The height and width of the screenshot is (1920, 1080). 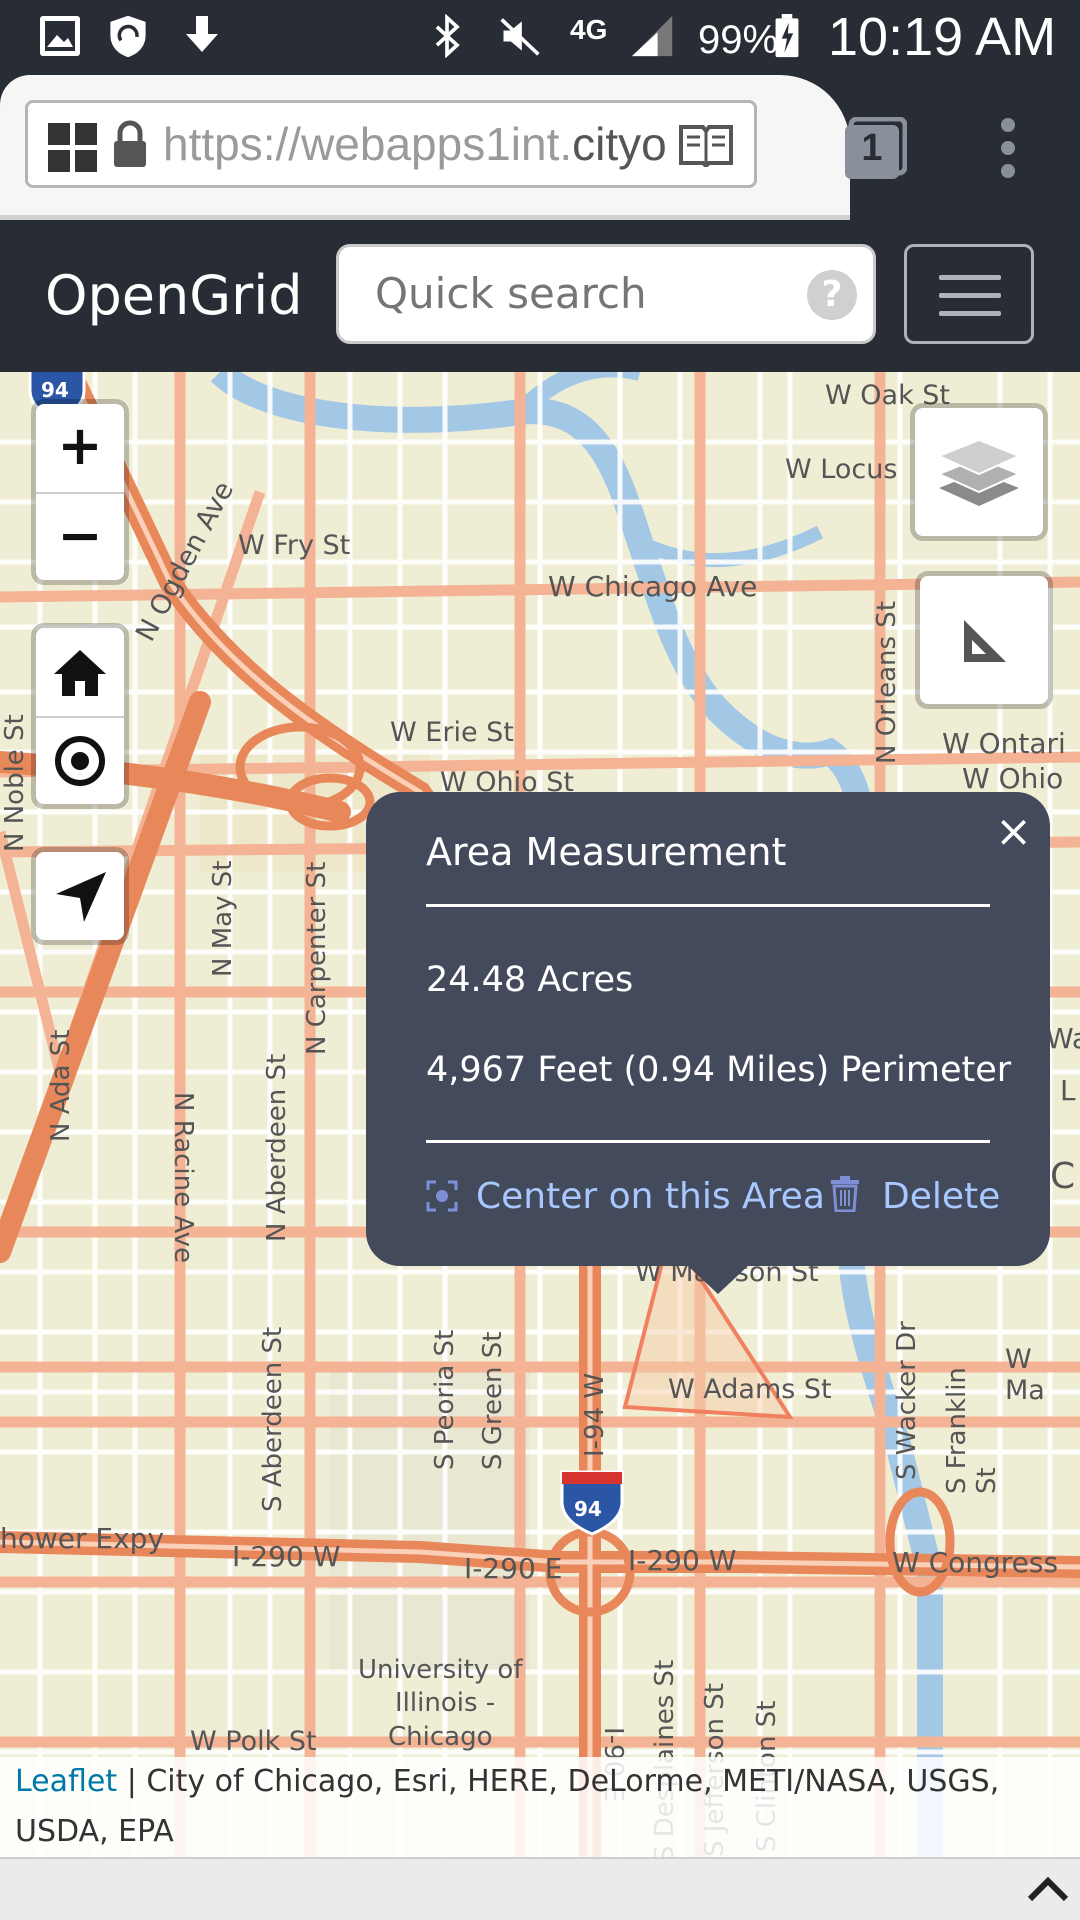 I want to click on map-label: S Aberdeen St, so click(x=273, y=1419).